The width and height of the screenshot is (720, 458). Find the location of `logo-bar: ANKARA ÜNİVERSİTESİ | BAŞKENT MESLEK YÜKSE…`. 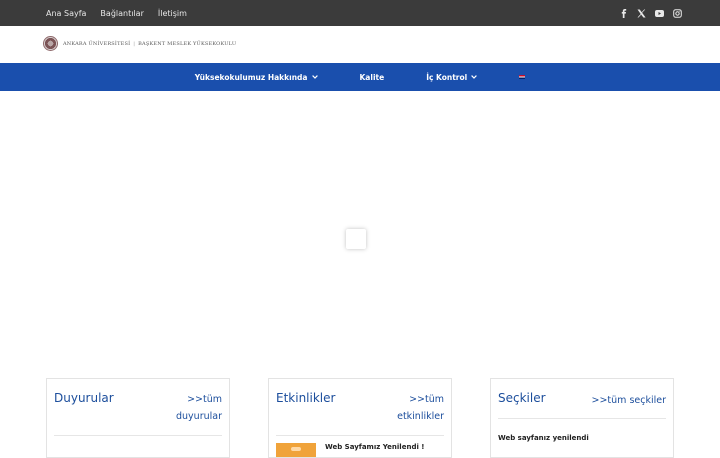

logo-bar: ANKARA ÜNİVERSİTESİ | BAŞKENT MESLEK YÜKSE… is located at coordinates (360, 44).